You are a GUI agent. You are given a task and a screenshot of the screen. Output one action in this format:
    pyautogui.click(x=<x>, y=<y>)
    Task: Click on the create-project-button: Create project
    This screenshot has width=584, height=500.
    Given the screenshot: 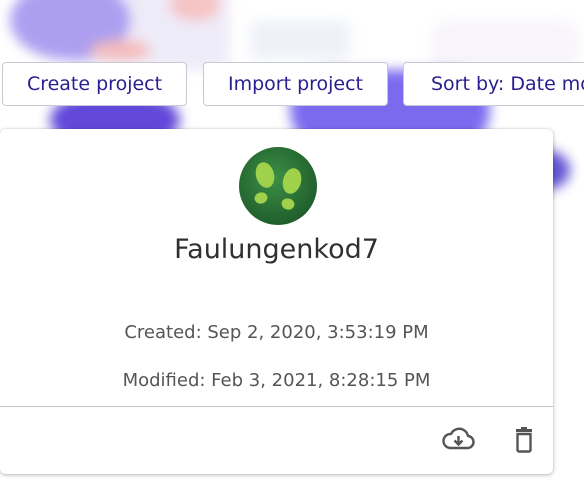 What is the action you would take?
    pyautogui.click(x=94, y=84)
    